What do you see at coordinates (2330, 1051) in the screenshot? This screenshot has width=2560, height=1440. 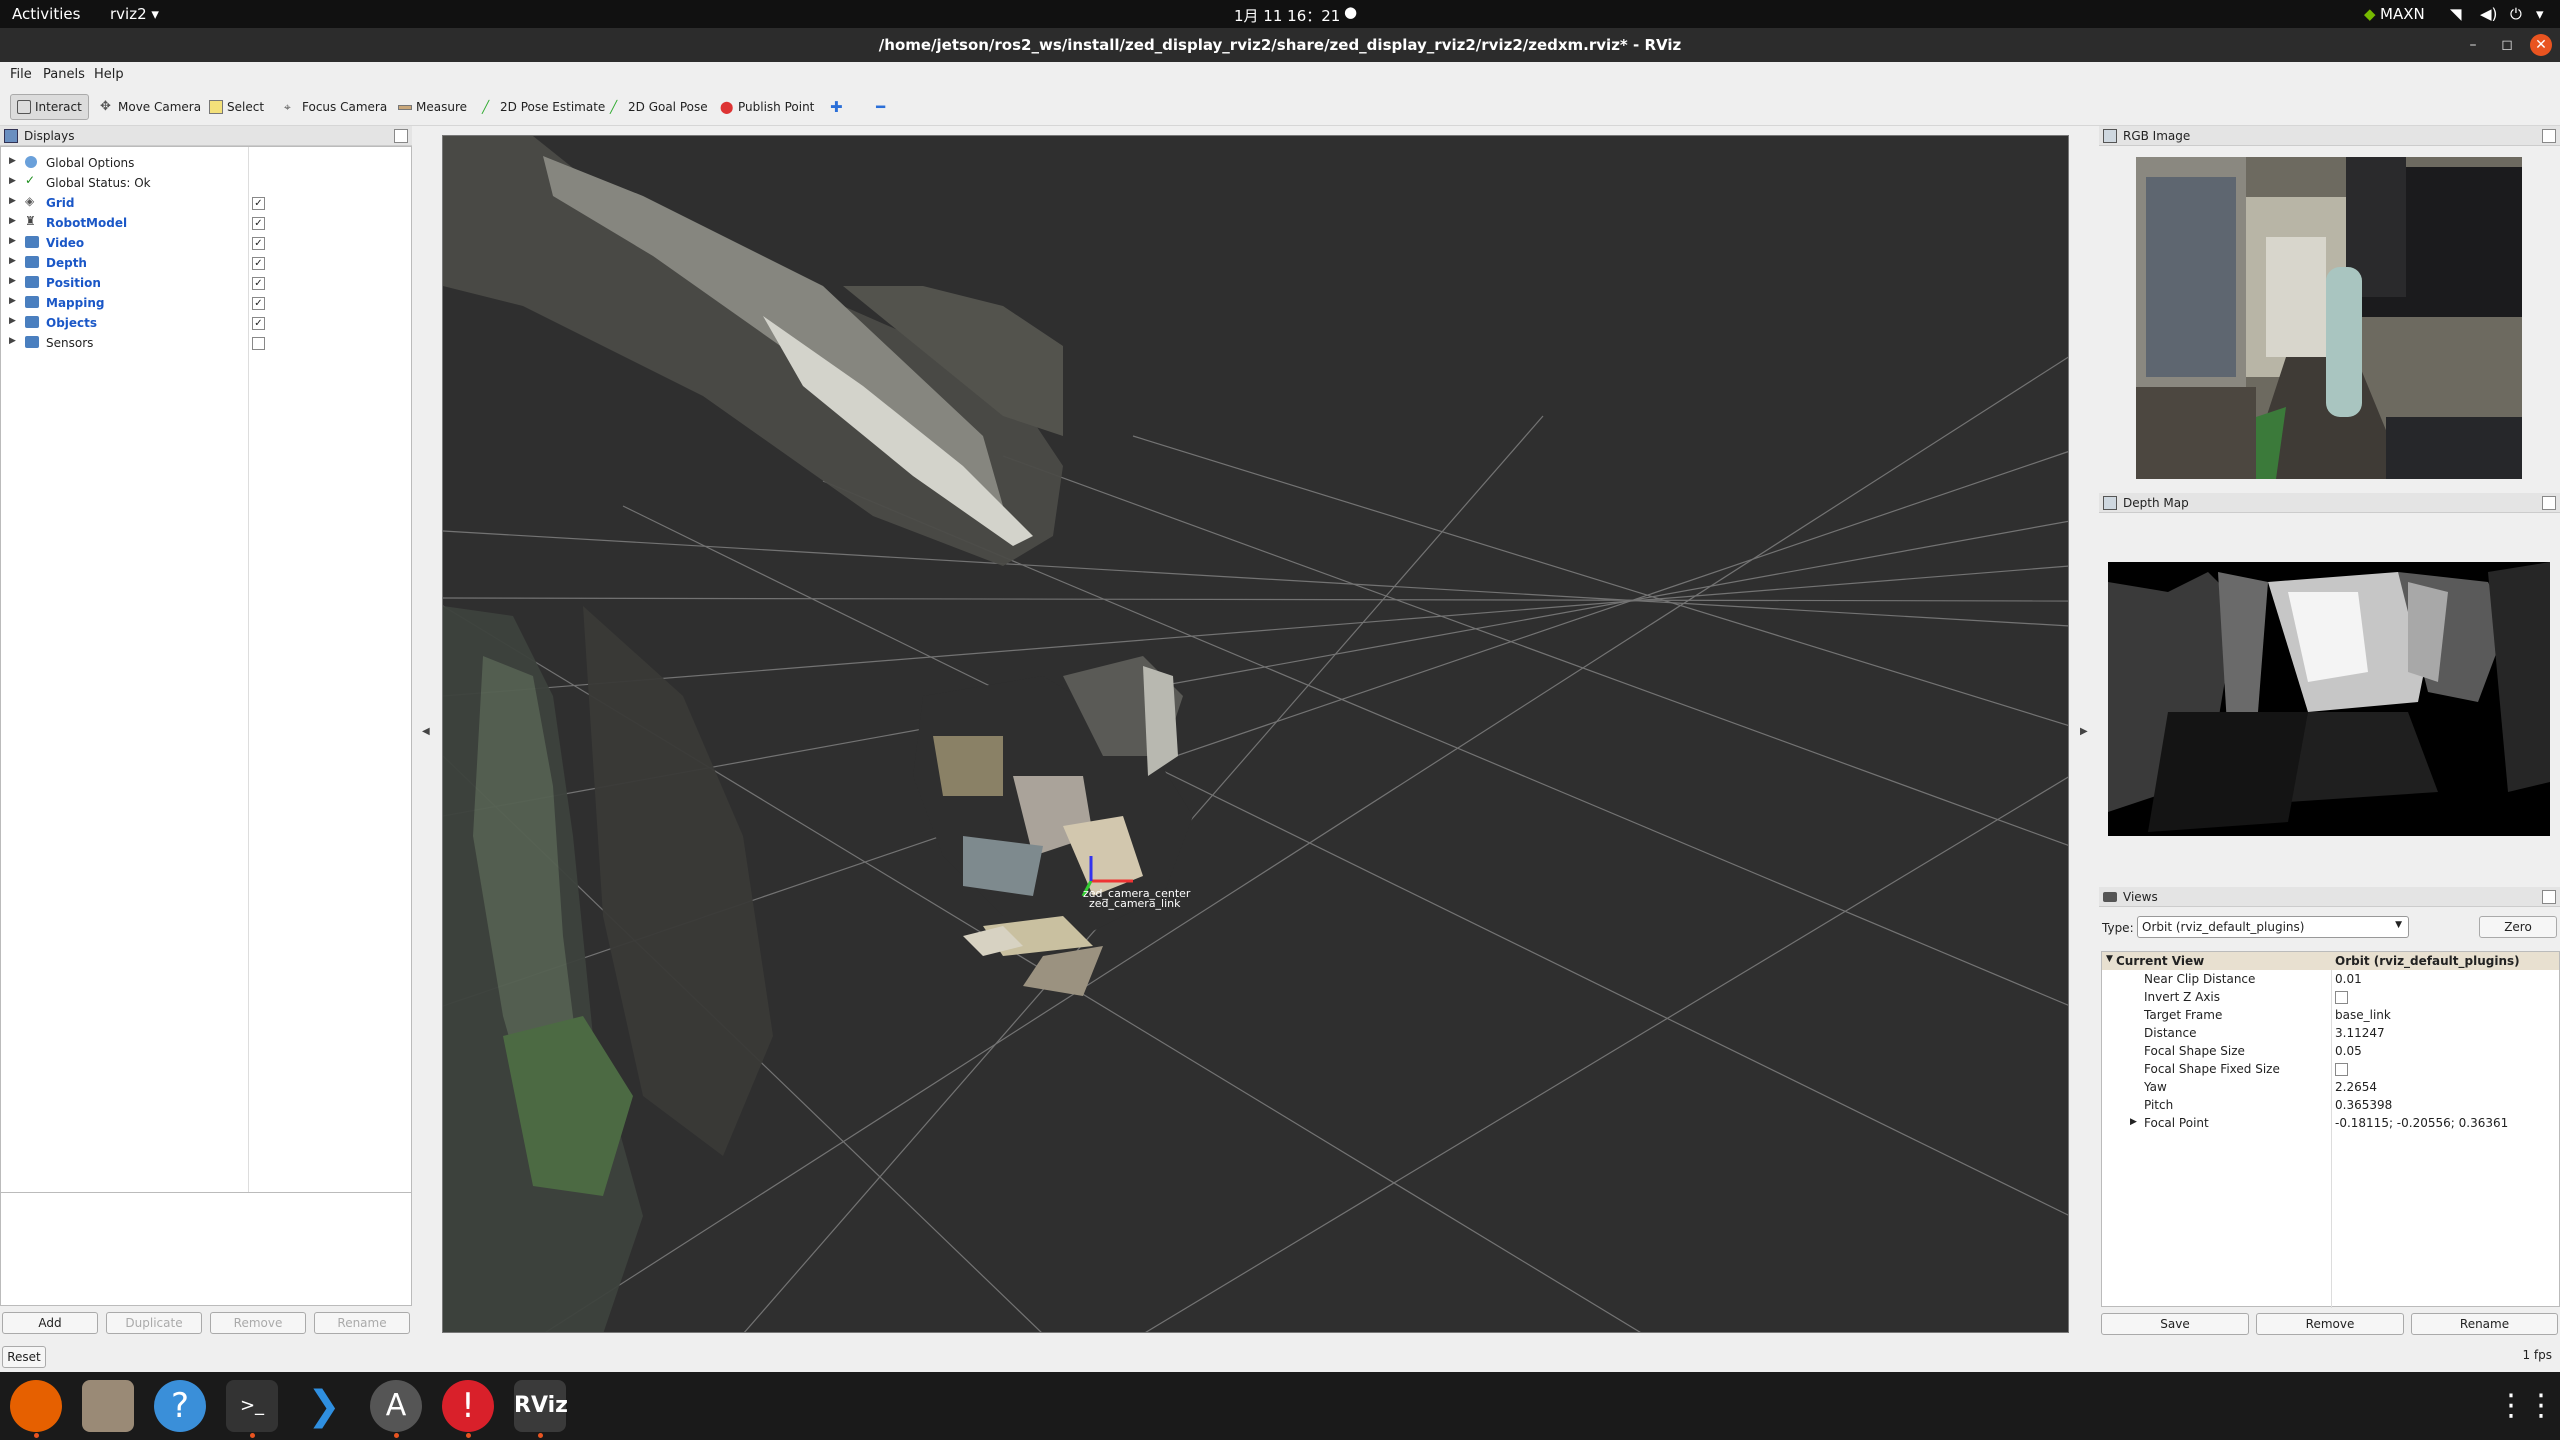 I see `prop-row-focal-shape-size: Focal Shape Size 0.05` at bounding box center [2330, 1051].